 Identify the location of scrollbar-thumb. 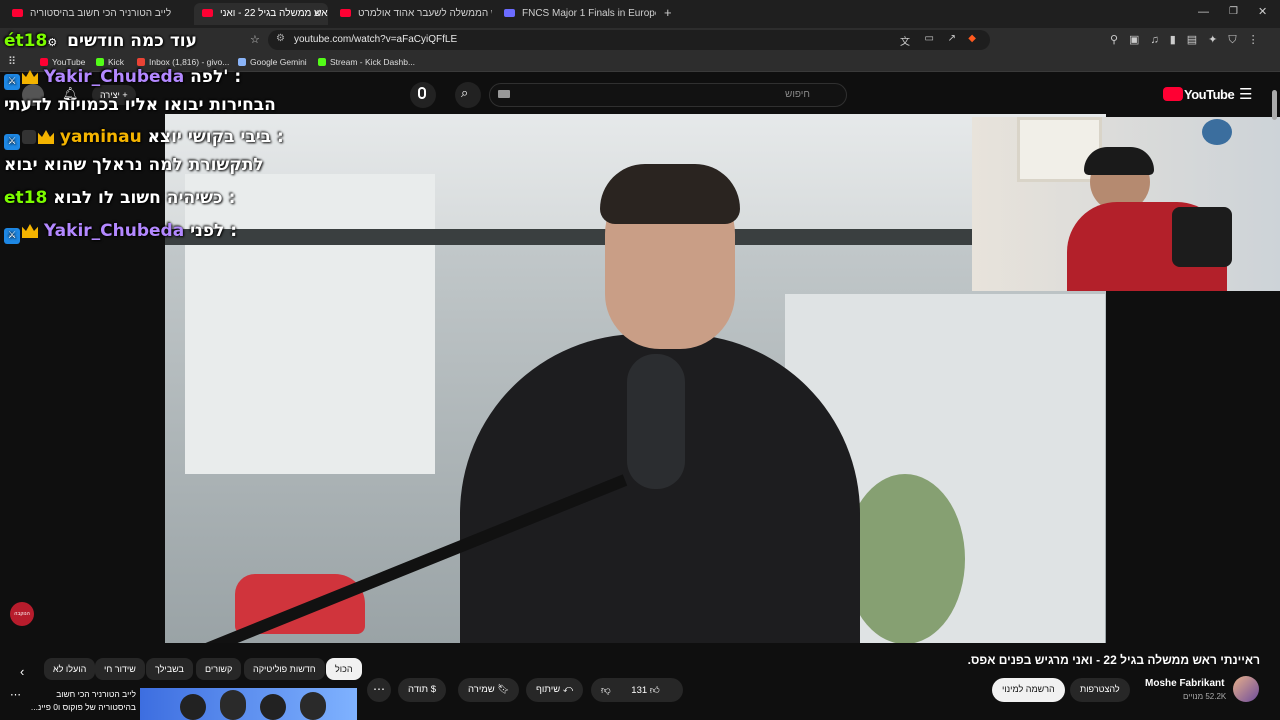
(1274, 105).